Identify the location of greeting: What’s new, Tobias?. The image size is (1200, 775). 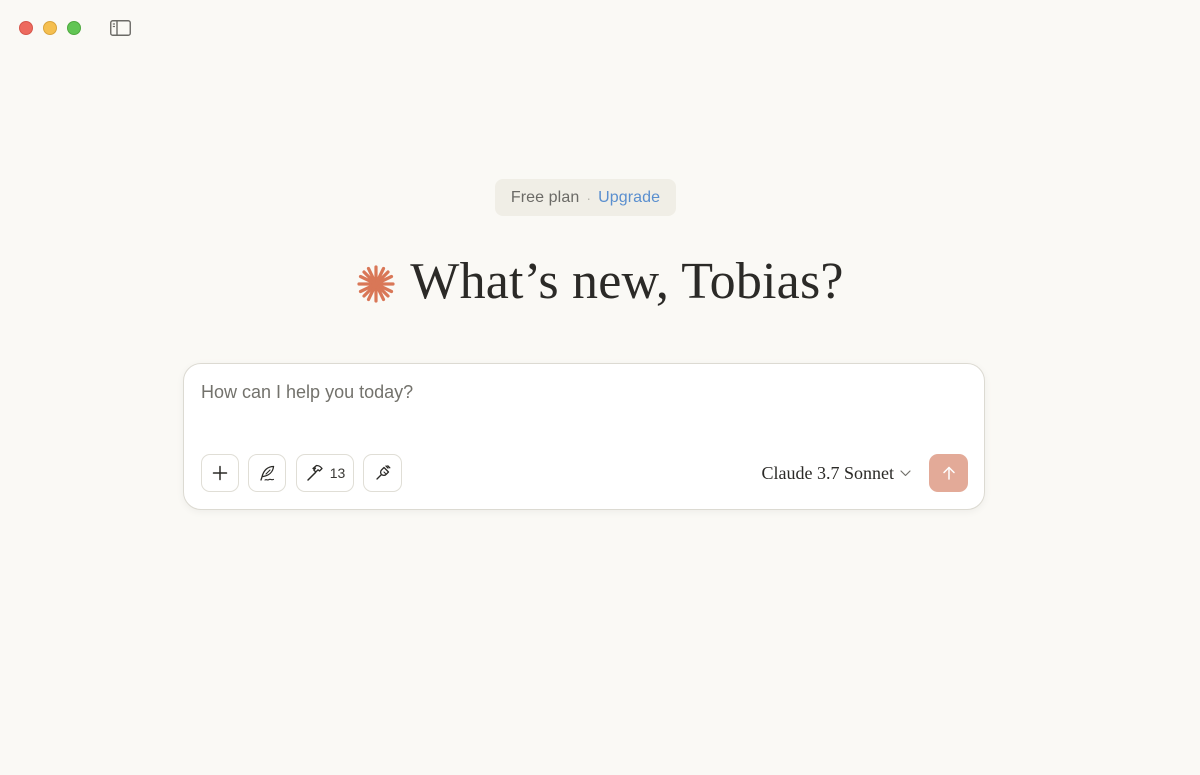
(600, 282).